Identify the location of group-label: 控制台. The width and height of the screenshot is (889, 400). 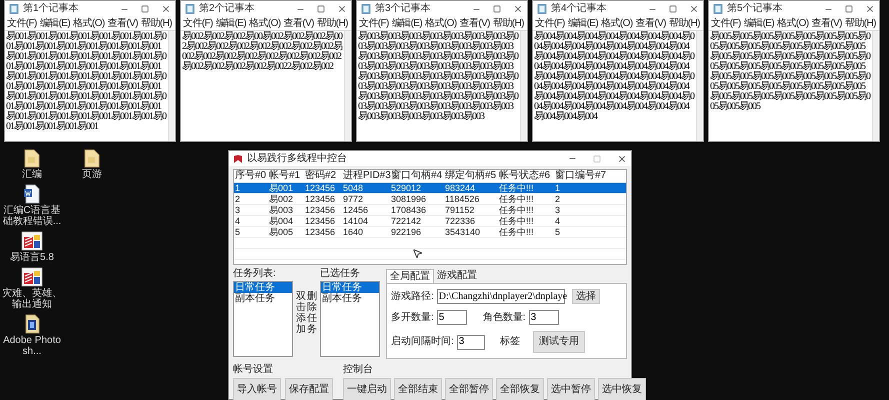
(358, 370).